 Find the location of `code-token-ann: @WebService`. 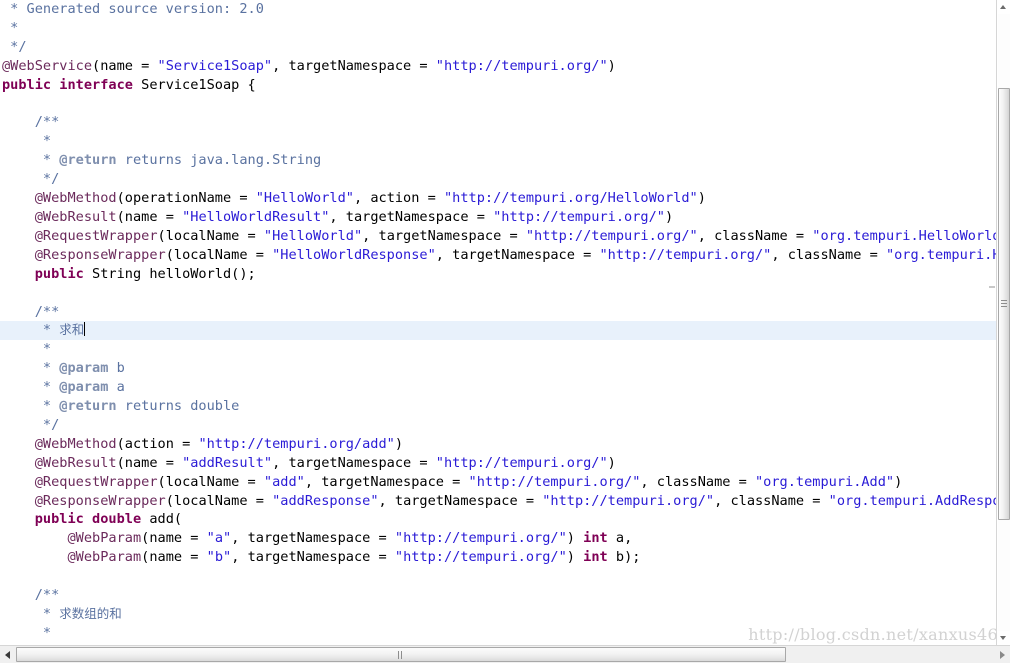

code-token-ann: @WebService is located at coordinates (47, 65).